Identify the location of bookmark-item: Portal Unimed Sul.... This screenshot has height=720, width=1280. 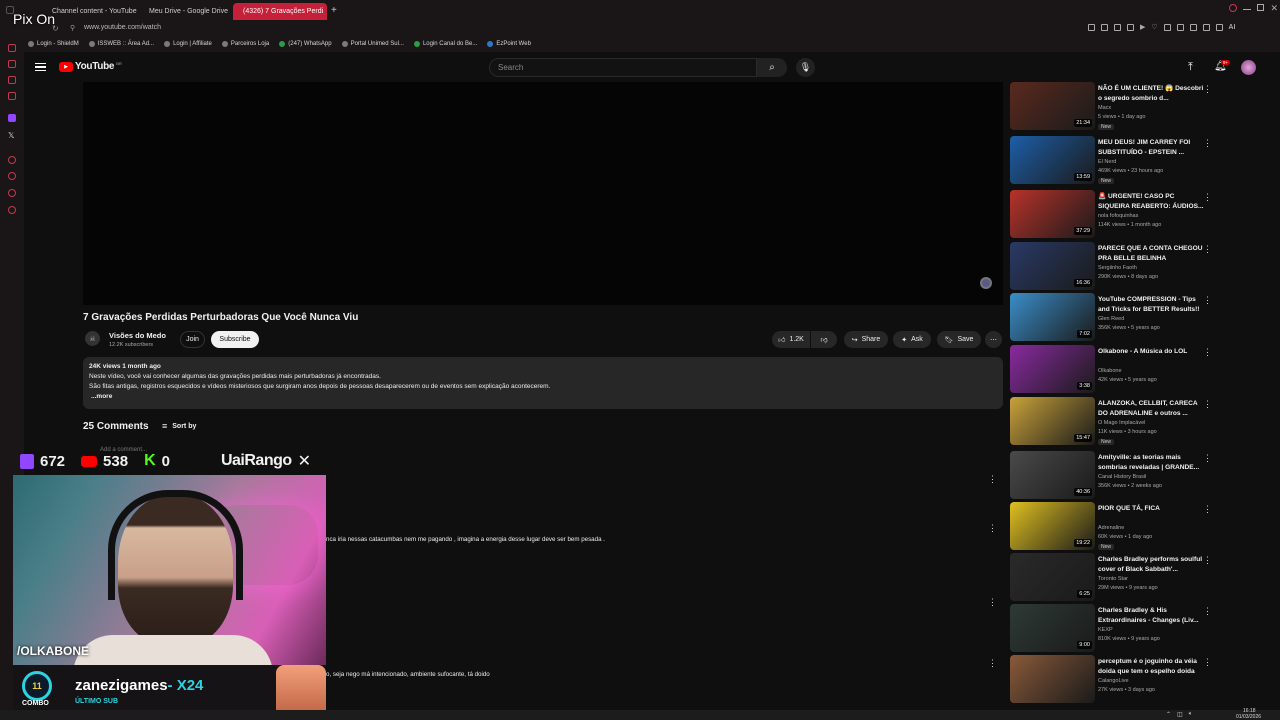
(372, 44).